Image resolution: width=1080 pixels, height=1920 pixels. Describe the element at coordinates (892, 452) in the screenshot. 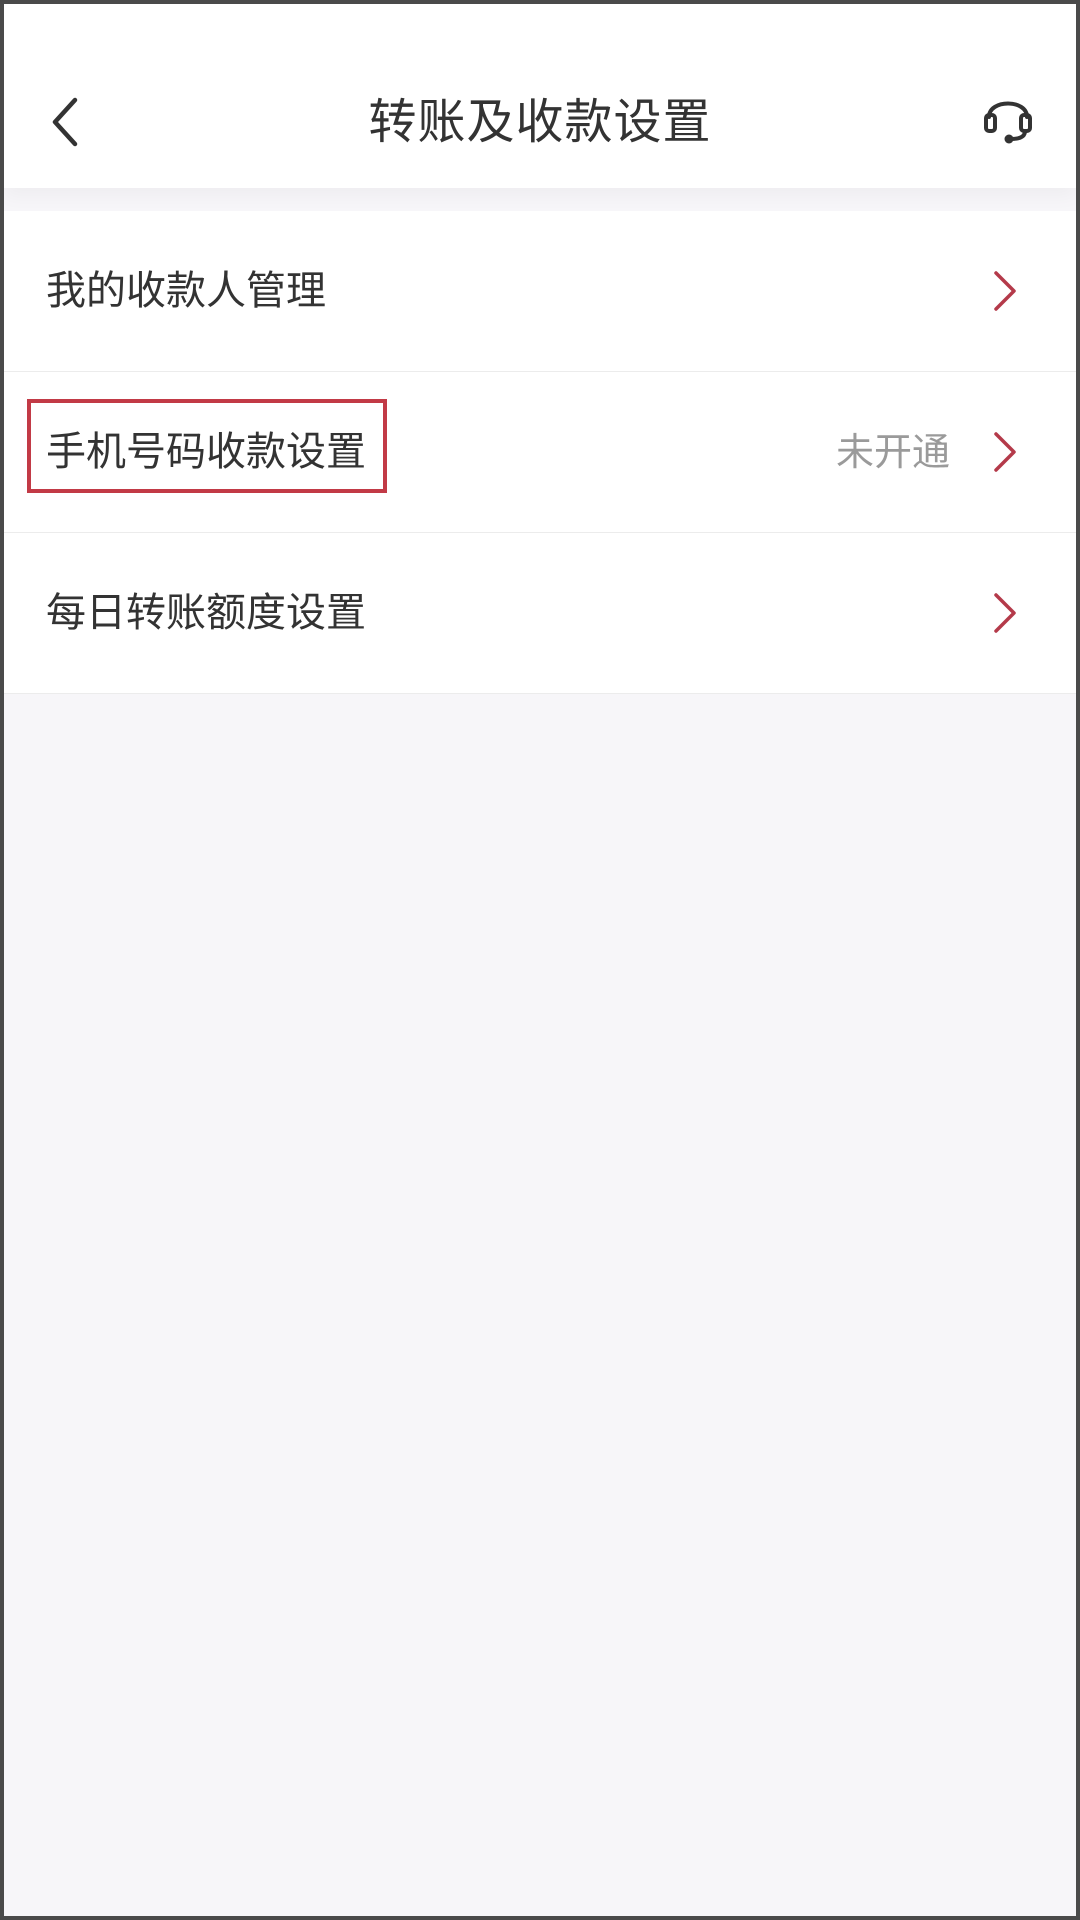

I see `status-badge: 未开通` at that location.